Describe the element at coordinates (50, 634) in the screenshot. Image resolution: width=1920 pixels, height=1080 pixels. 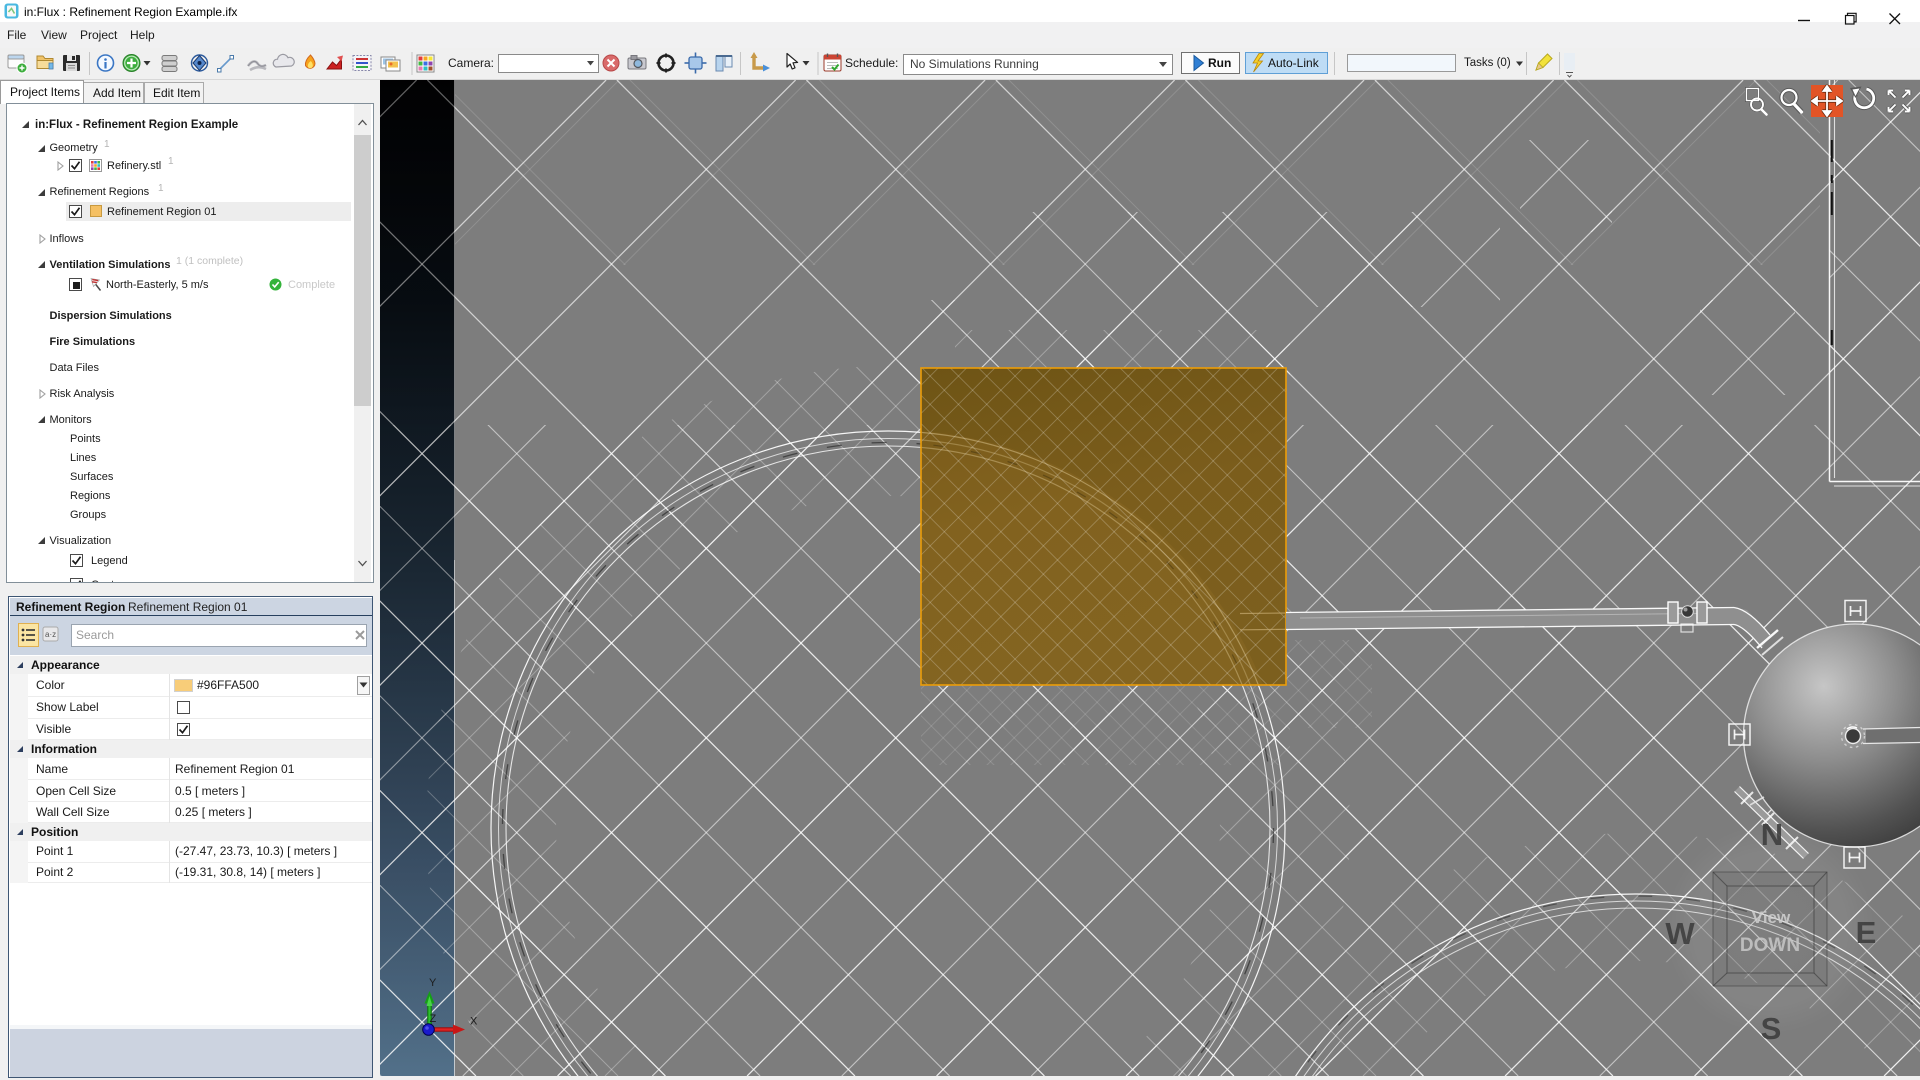
I see `svg-text: a·z` at that location.